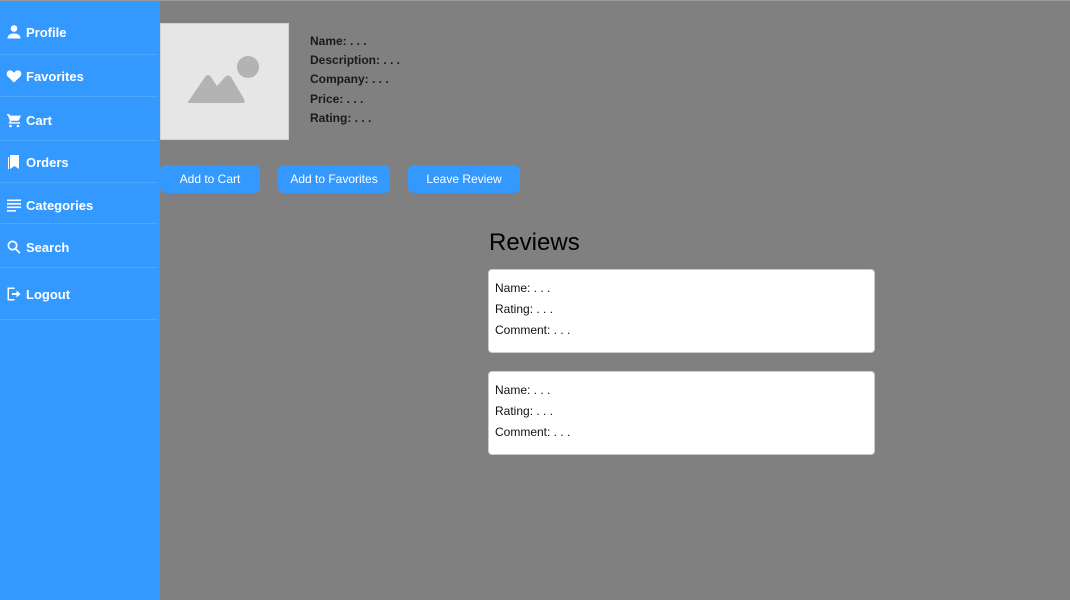 This screenshot has height=600, width=1070. What do you see at coordinates (48, 247) in the screenshot?
I see `sidebar-item-label: Search` at bounding box center [48, 247].